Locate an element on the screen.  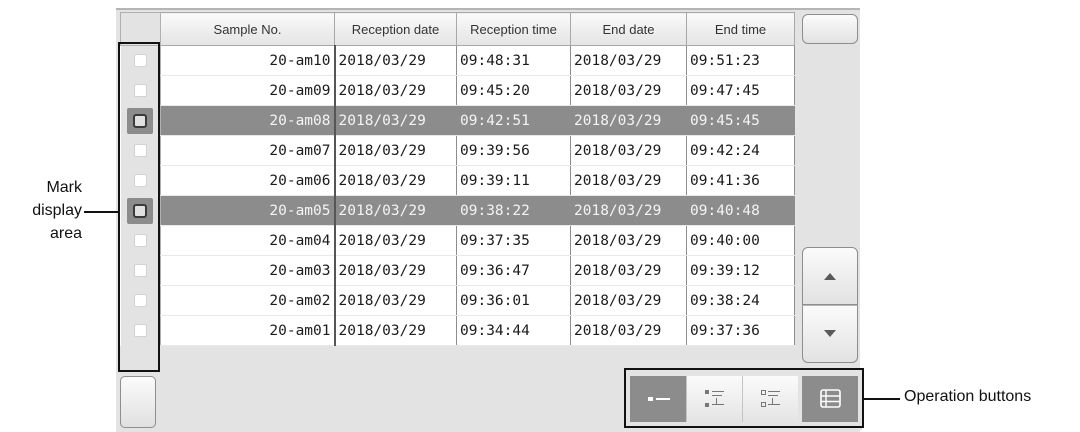
end-time-cell: 09:42:24 is located at coordinates (740, 150).